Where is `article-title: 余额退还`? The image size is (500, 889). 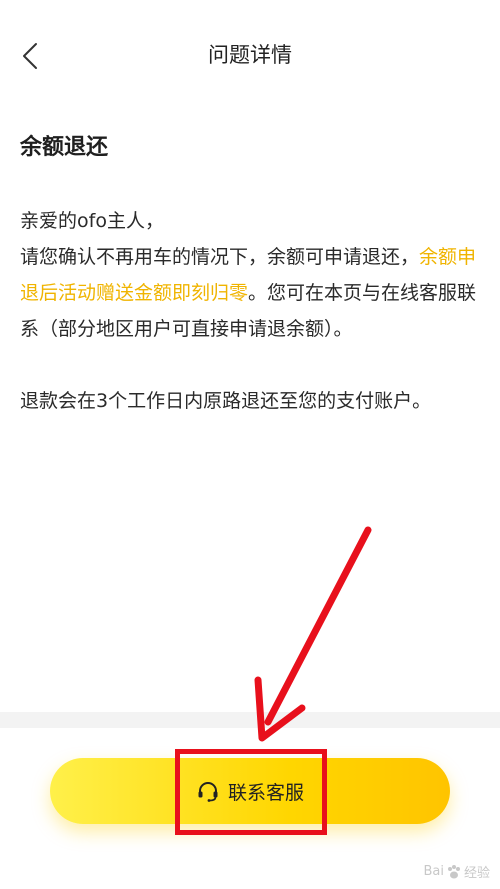 article-title: 余额退还 is located at coordinates (64, 147).